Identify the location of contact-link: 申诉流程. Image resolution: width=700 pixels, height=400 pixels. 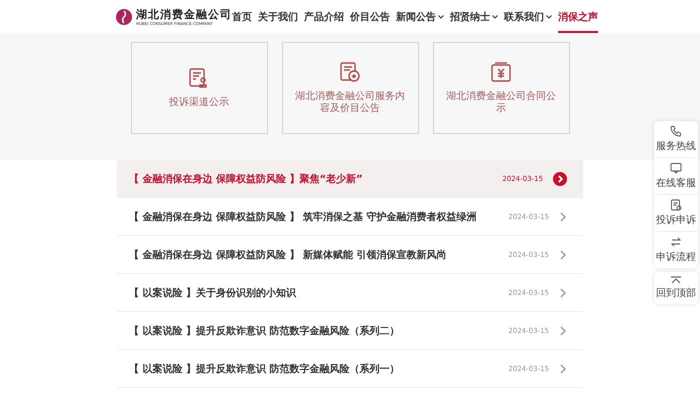
(676, 250).